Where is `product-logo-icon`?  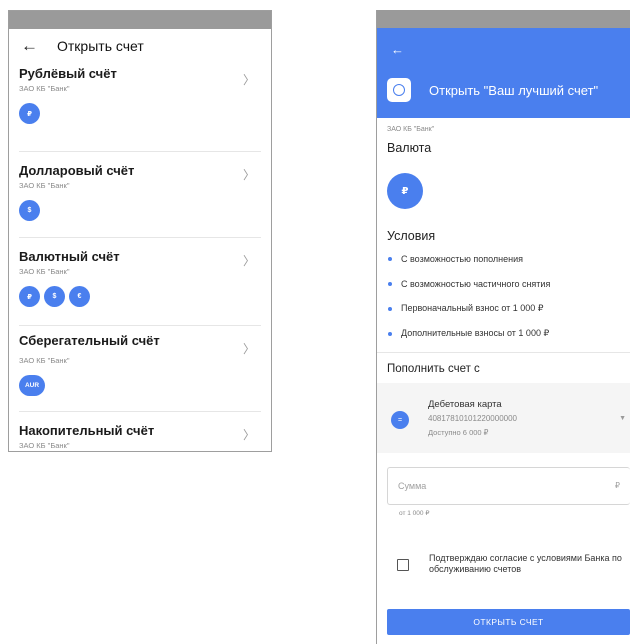 product-logo-icon is located at coordinates (399, 90).